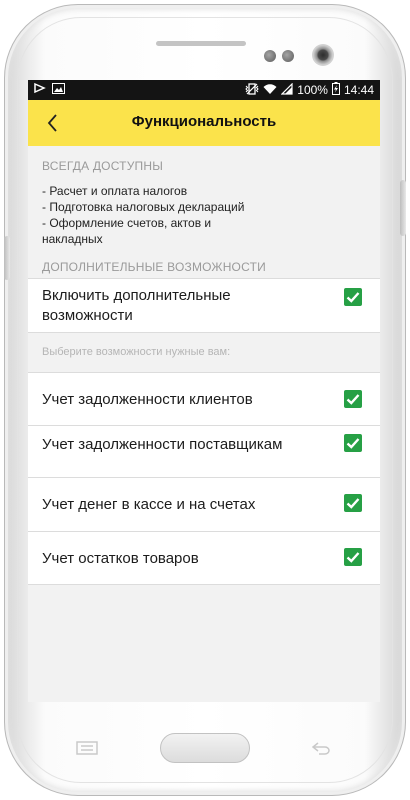 Image resolution: width=410 pixels, height=800 pixels. I want to click on wifi-icon, so click(270, 90).